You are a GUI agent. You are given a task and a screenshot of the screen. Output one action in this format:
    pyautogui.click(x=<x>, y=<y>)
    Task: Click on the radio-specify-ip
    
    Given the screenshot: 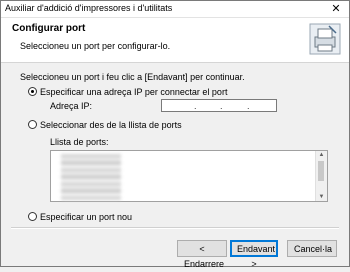 What is the action you would take?
    pyautogui.click(x=32, y=91)
    